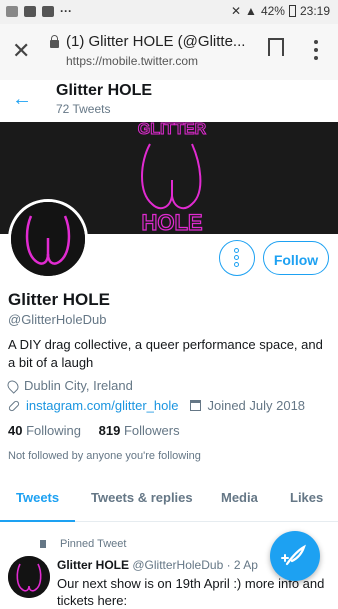  I want to click on banner-top-word: GLITTER, so click(172, 130).